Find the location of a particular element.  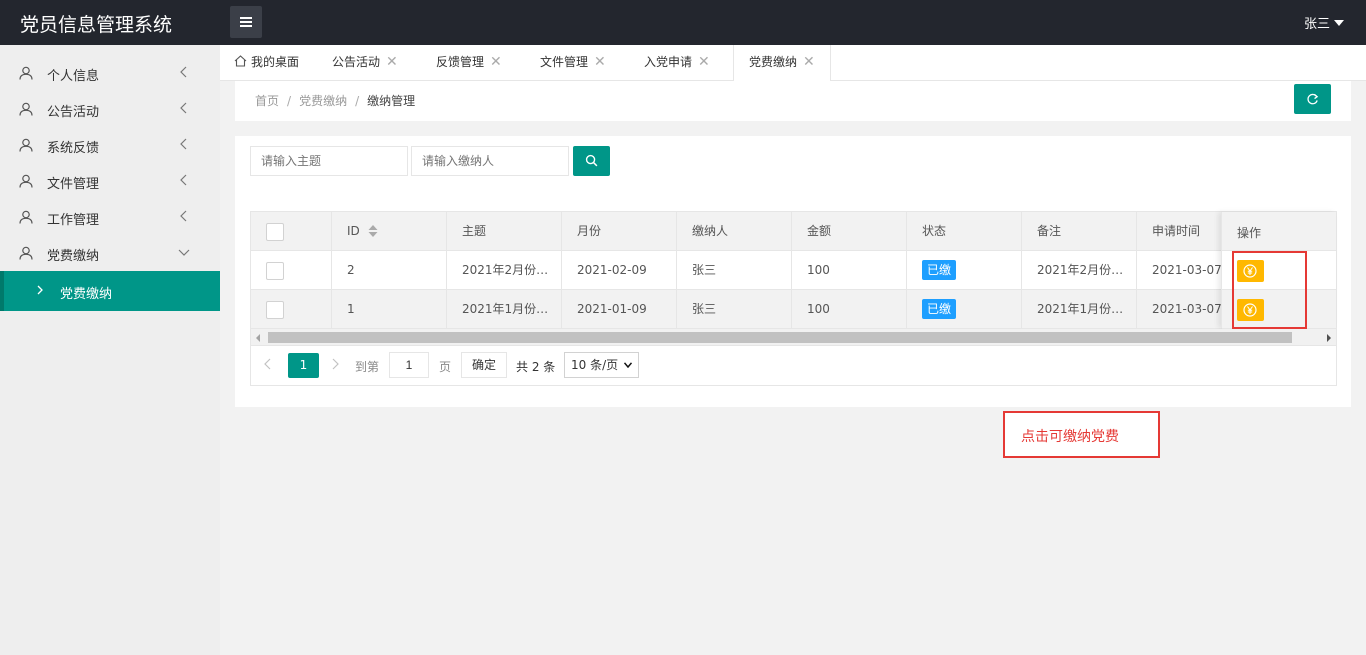

search-button is located at coordinates (591, 161).